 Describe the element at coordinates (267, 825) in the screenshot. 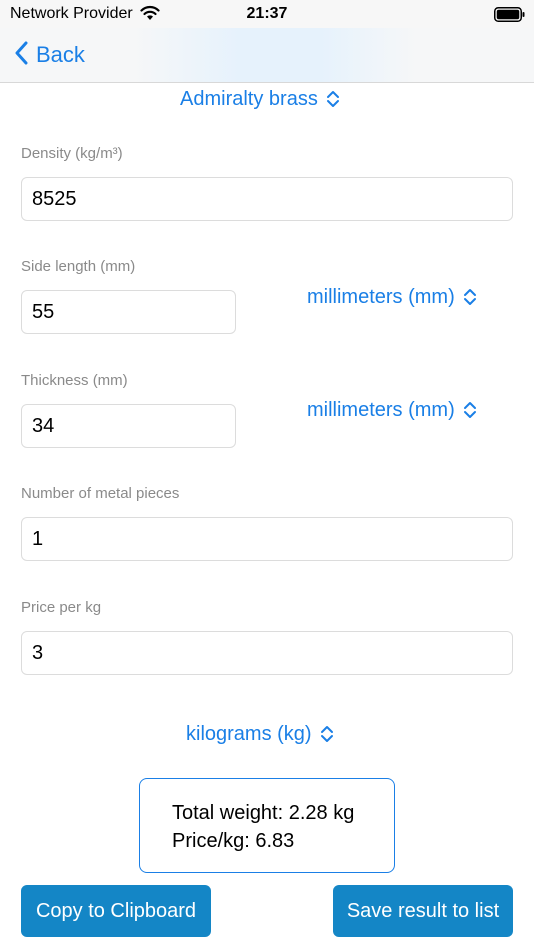

I see `result-box: Total weight: 2.28 kg Price/kg: 6.83` at that location.